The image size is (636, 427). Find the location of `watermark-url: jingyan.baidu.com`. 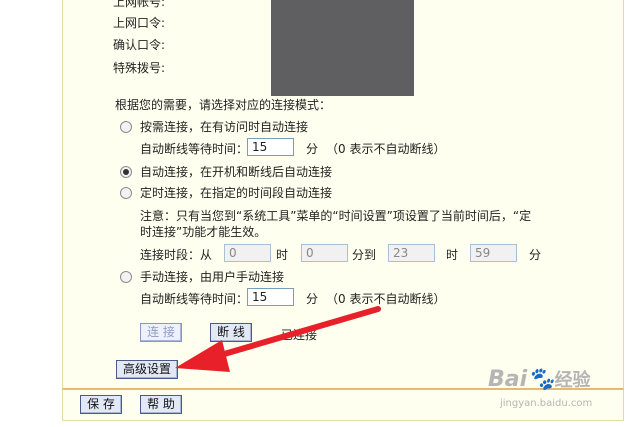

watermark-url: jingyan.baidu.com is located at coordinates (546, 403).